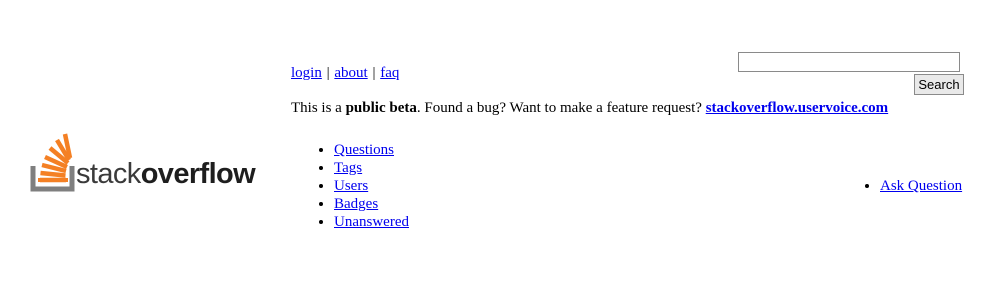 This screenshot has width=1000, height=300. What do you see at coordinates (371, 168) in the screenshot?
I see `nav-item-tags: Tags` at bounding box center [371, 168].